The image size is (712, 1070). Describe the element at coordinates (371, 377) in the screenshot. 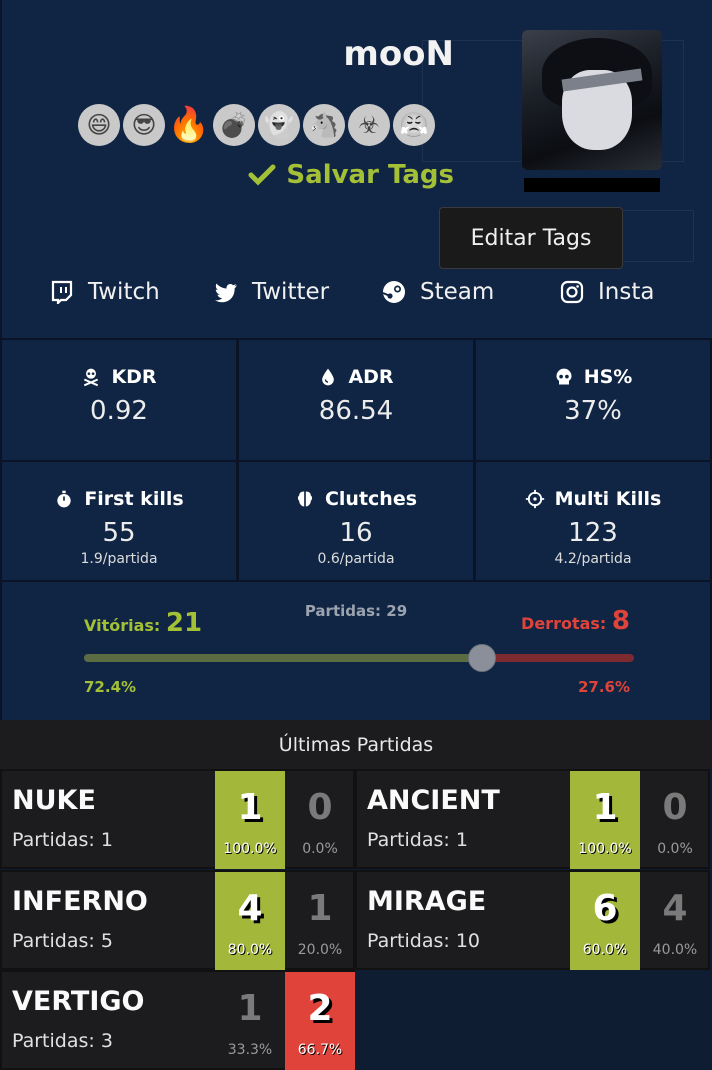

I see `stat-label: ADR` at that location.